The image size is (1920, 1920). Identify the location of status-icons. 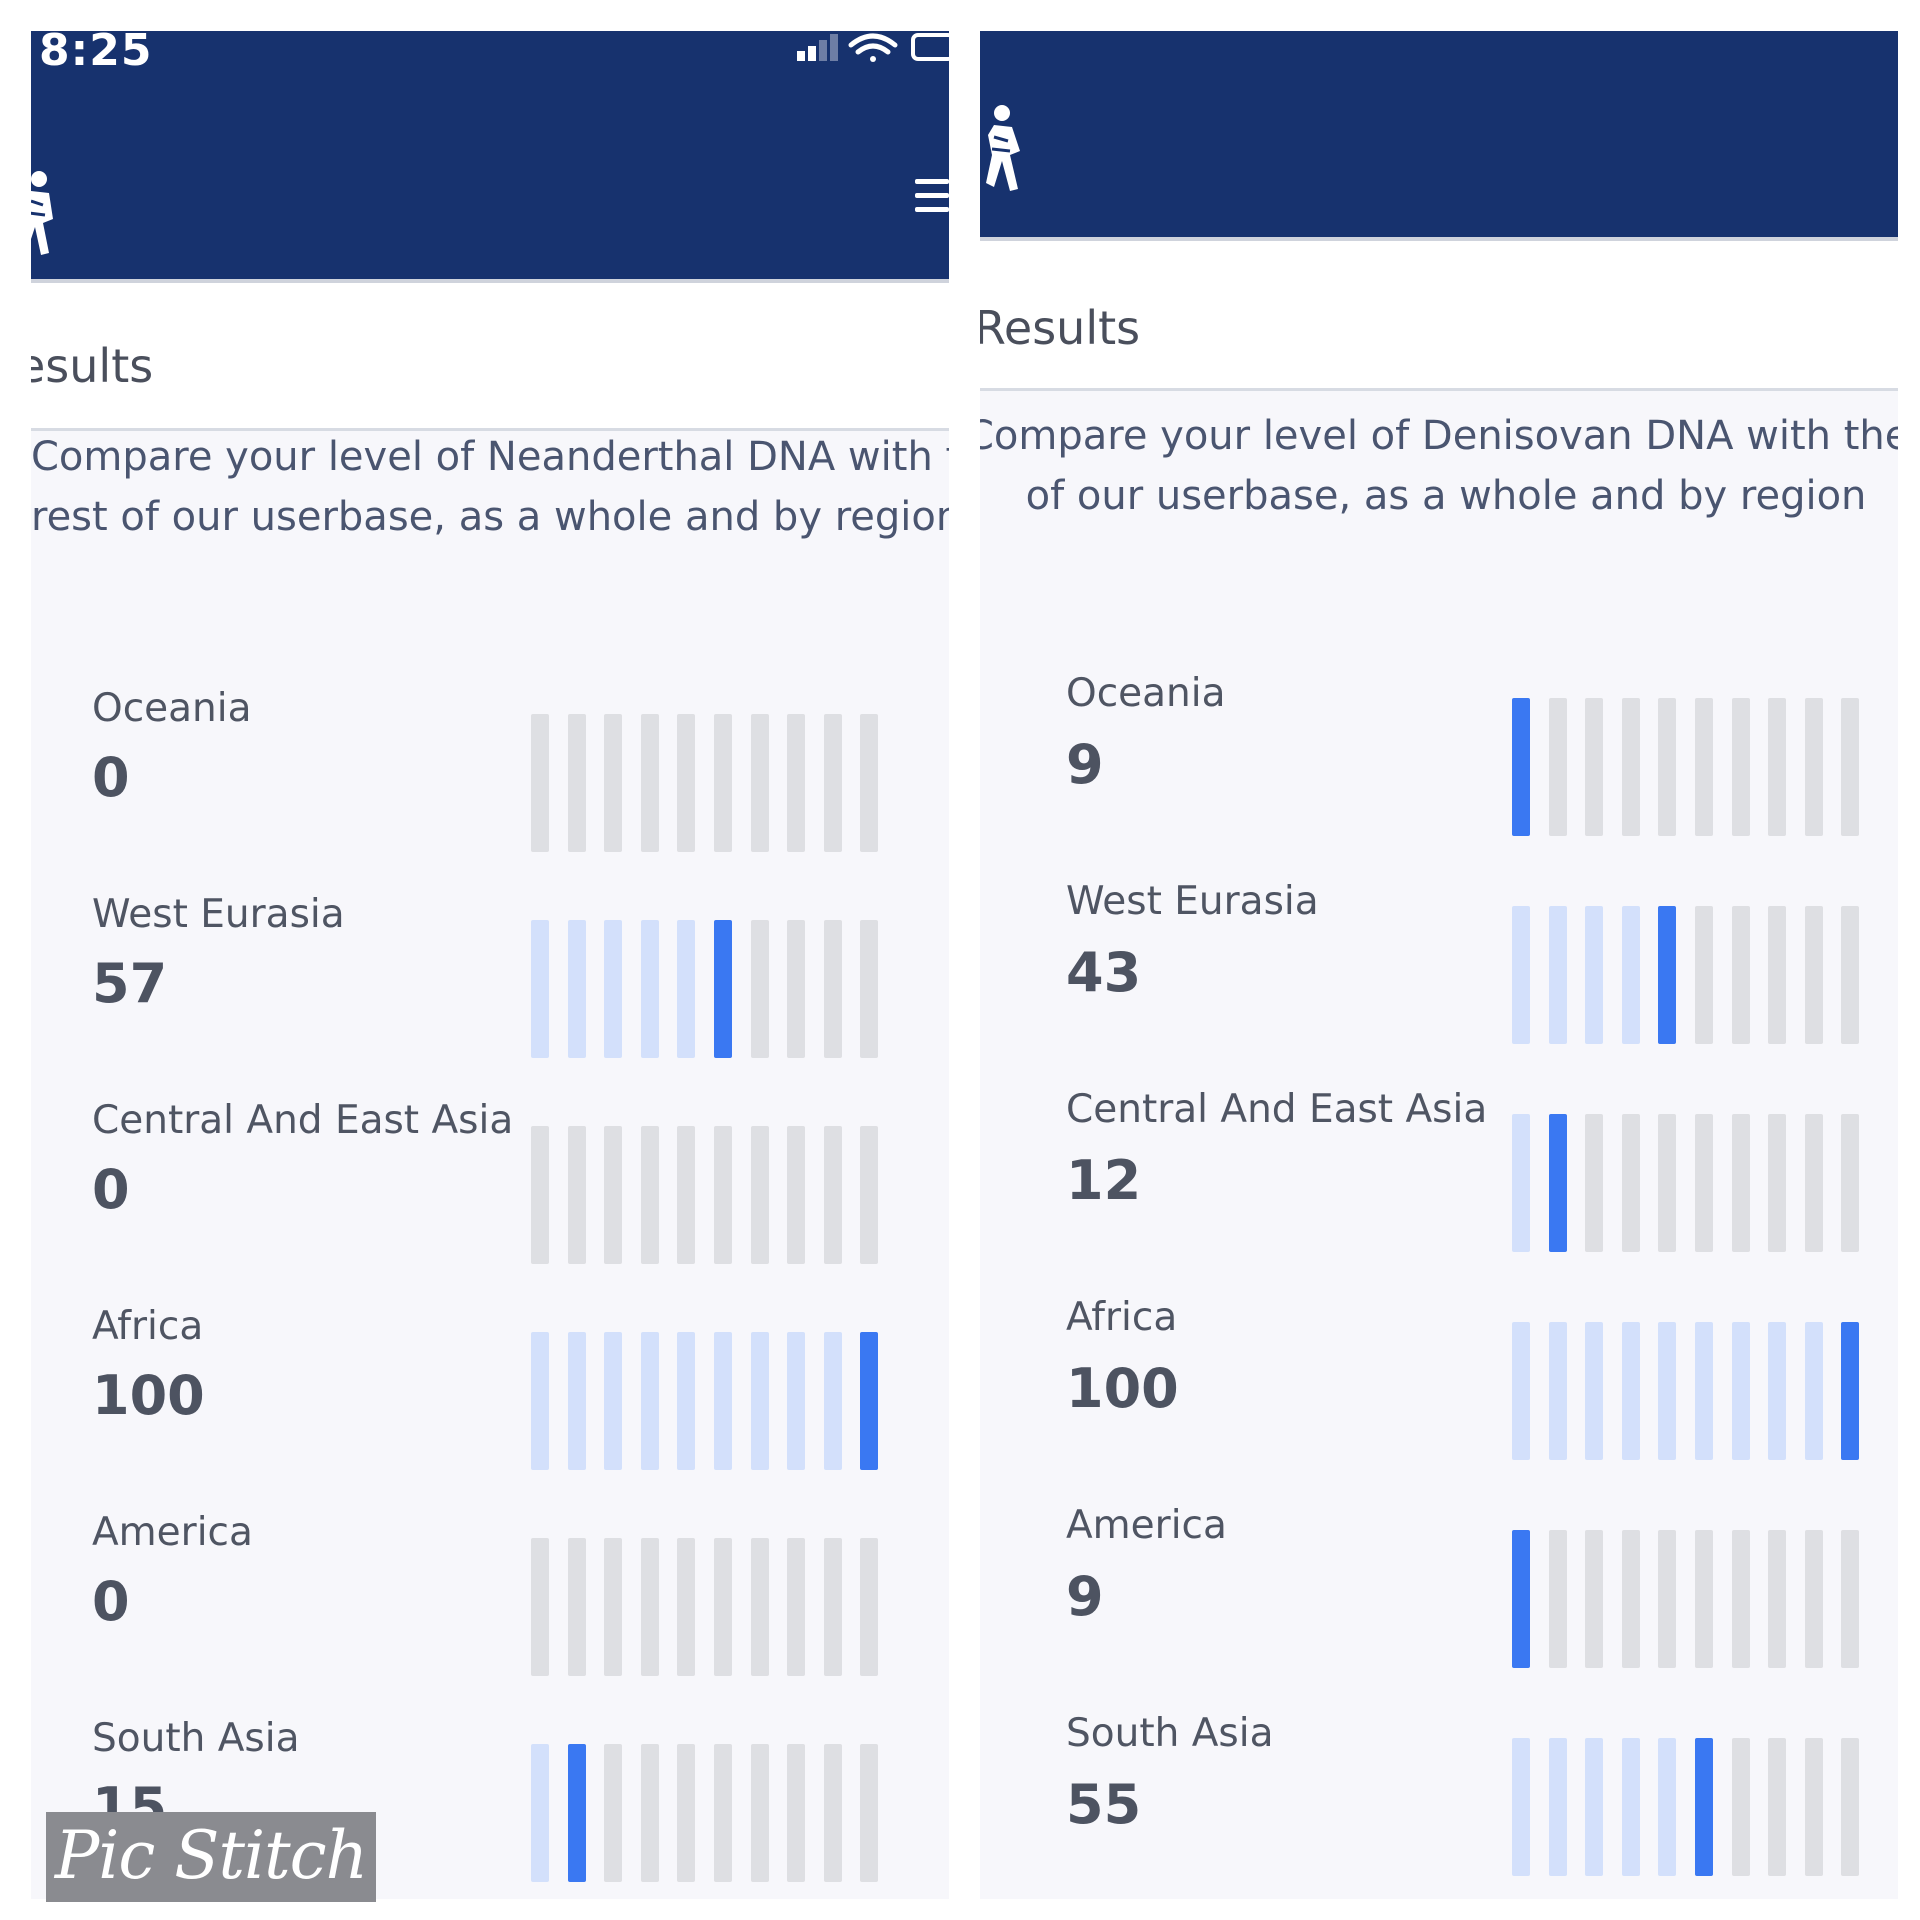
(873, 47).